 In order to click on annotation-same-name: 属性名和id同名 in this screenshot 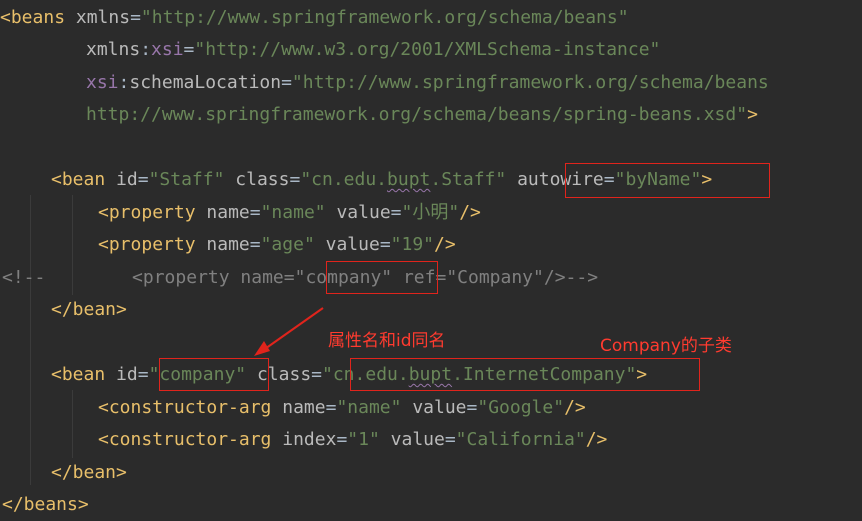, I will do `click(387, 341)`.